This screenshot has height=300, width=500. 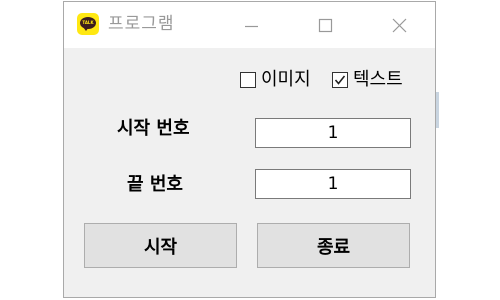 What do you see at coordinates (333, 245) in the screenshot?
I see `quit-button: 종료` at bounding box center [333, 245].